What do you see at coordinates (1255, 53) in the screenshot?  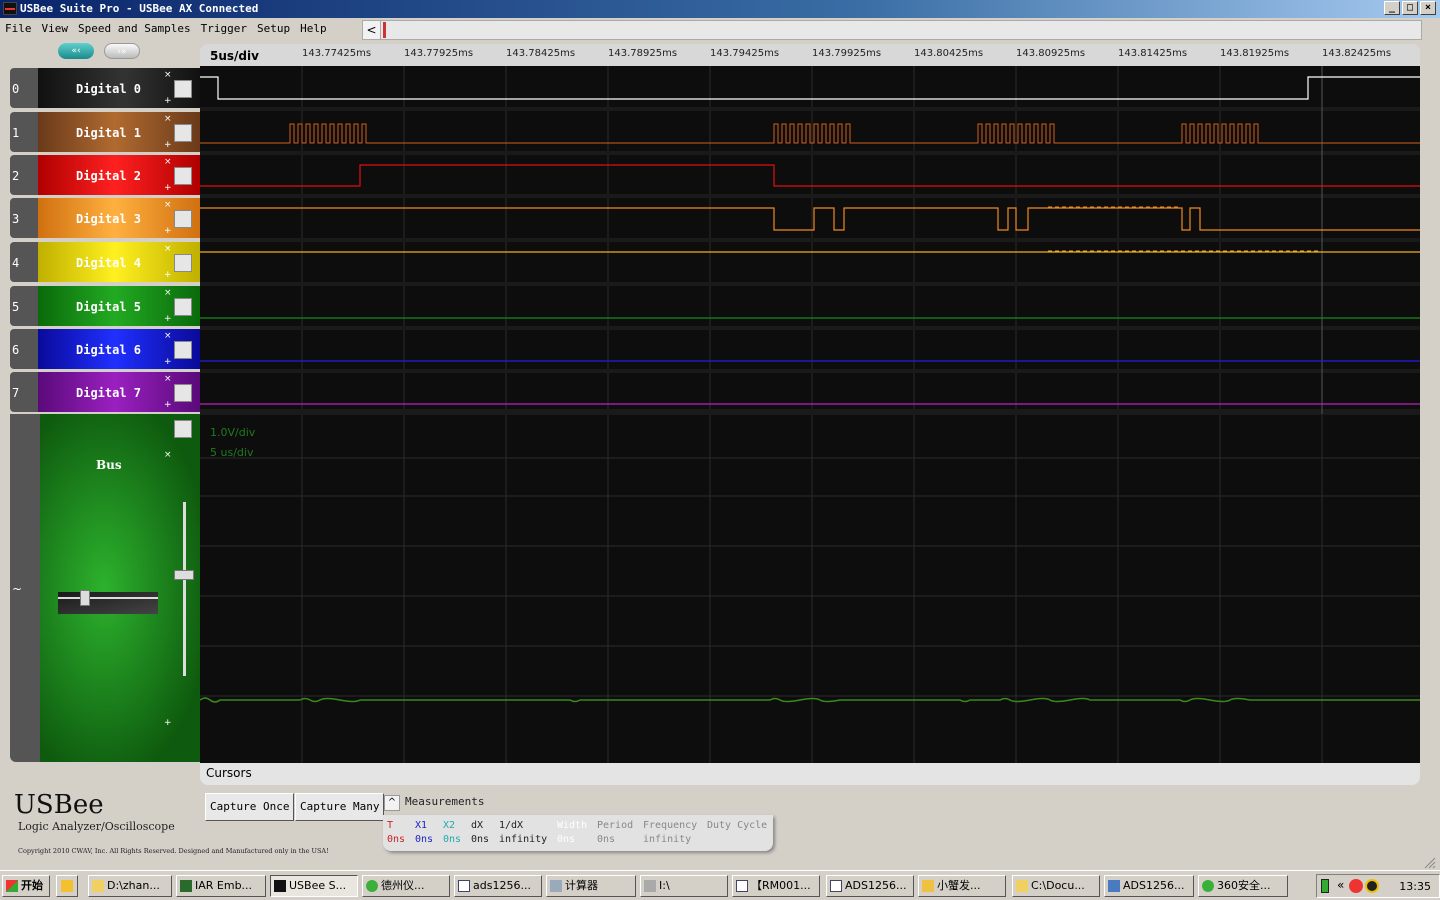 I see `time-tick: 143.81925ms` at bounding box center [1255, 53].